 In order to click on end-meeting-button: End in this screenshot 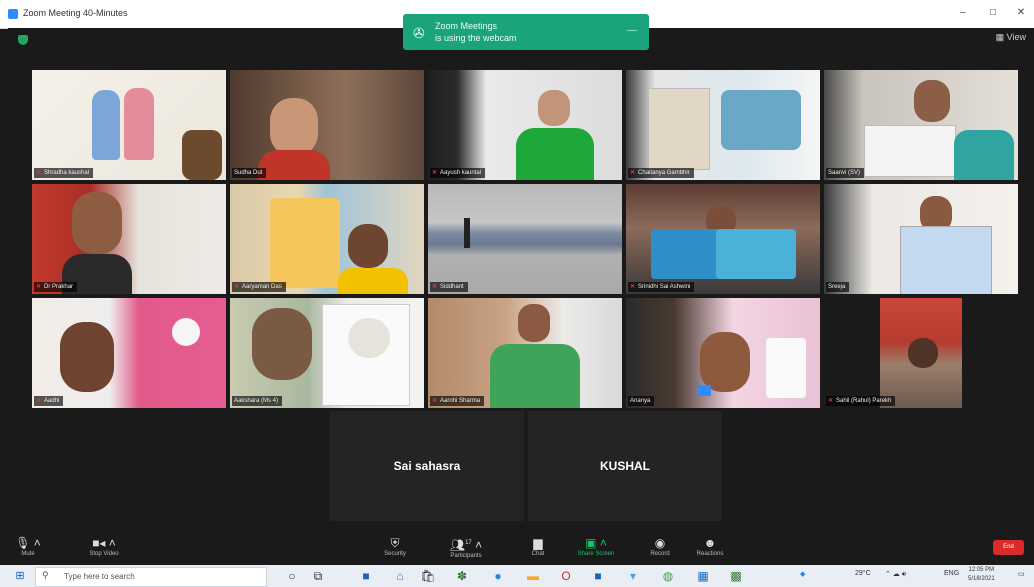, I will do `click(1008, 547)`.